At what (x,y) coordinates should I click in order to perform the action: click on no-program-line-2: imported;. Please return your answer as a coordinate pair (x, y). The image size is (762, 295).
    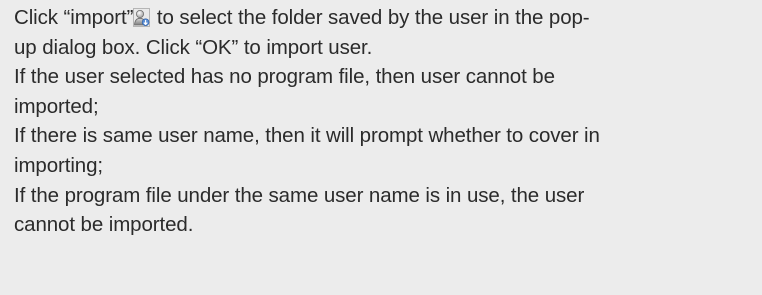
    Looking at the image, I should click on (56, 106).